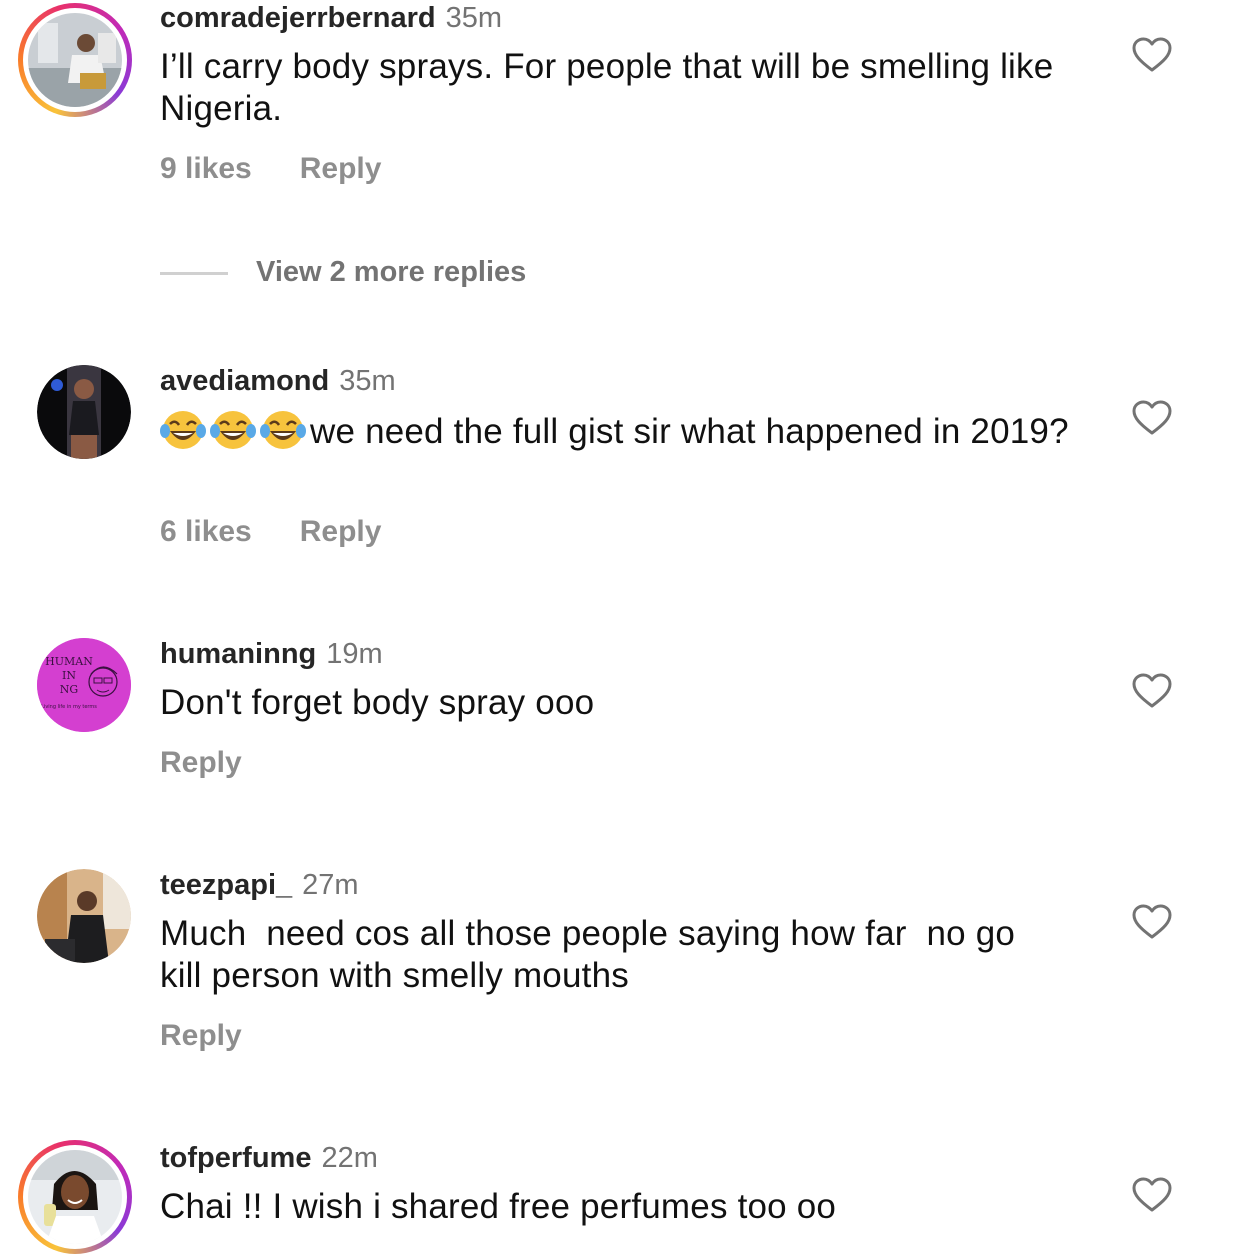 The image size is (1242, 1254). Describe the element at coordinates (354, 654) in the screenshot. I see `comment-time: 19m` at that location.